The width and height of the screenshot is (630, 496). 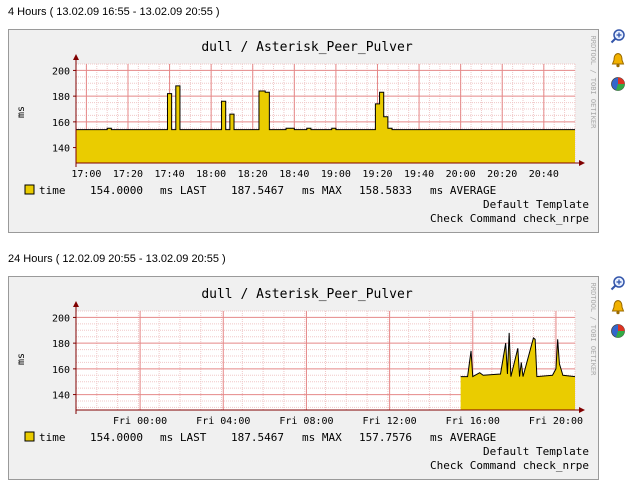 I want to click on graph-actions-4h, so click(x=618, y=64).